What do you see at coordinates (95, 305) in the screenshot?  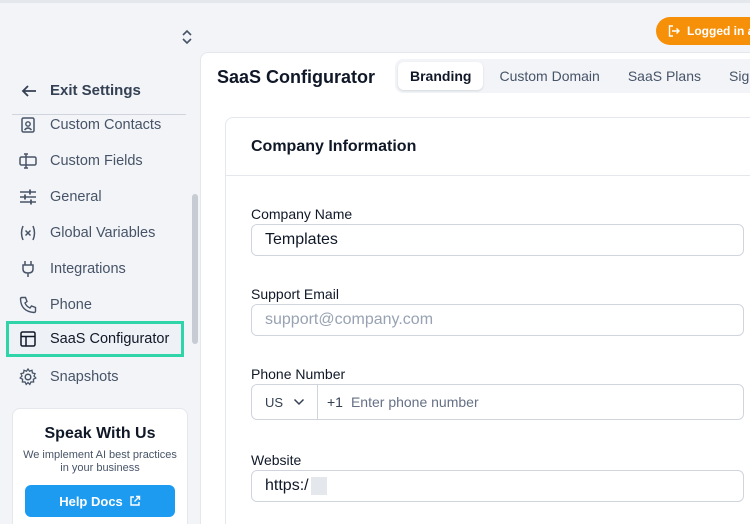 I see `sidebar-item-phone: Phone` at bounding box center [95, 305].